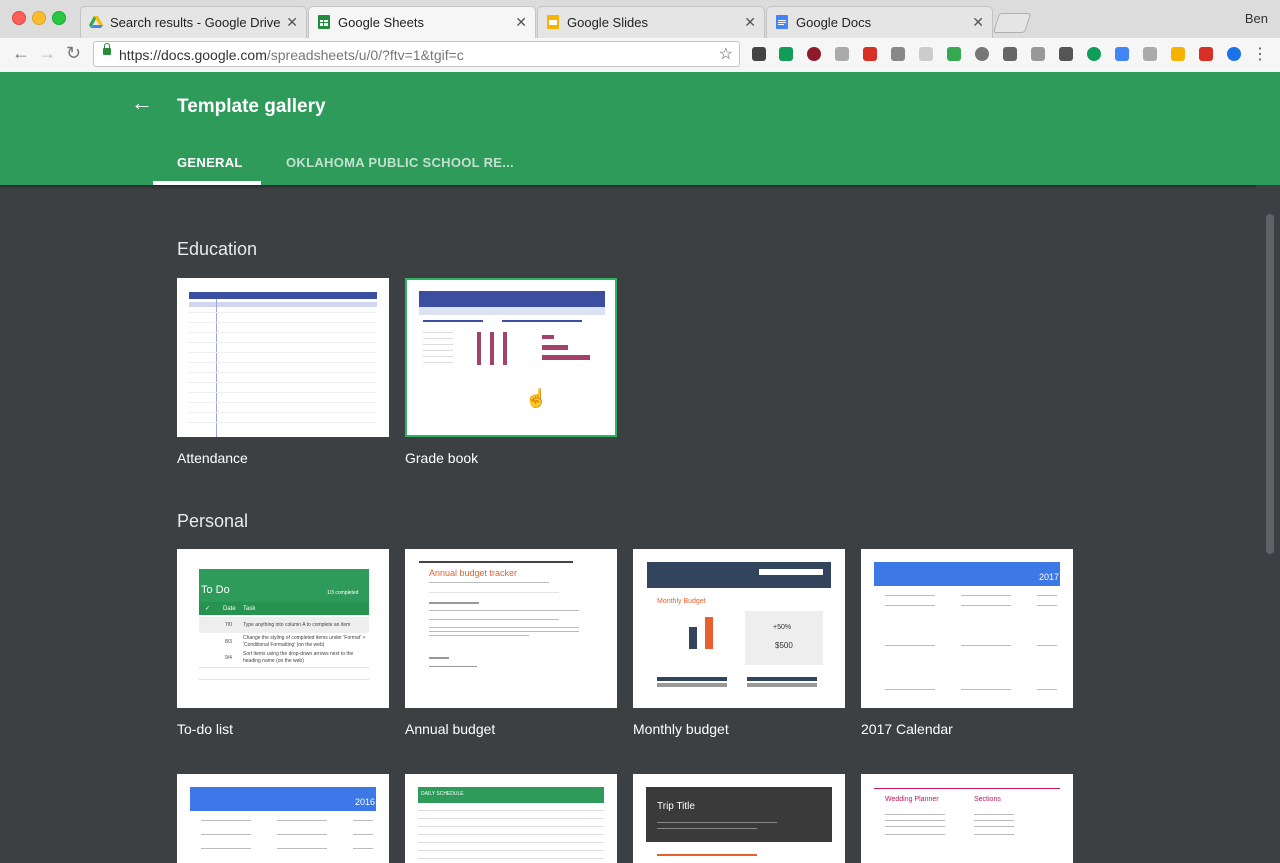 This screenshot has height=863, width=1280. I want to click on template-card-2016-calendar: 2016, so click(283, 818).